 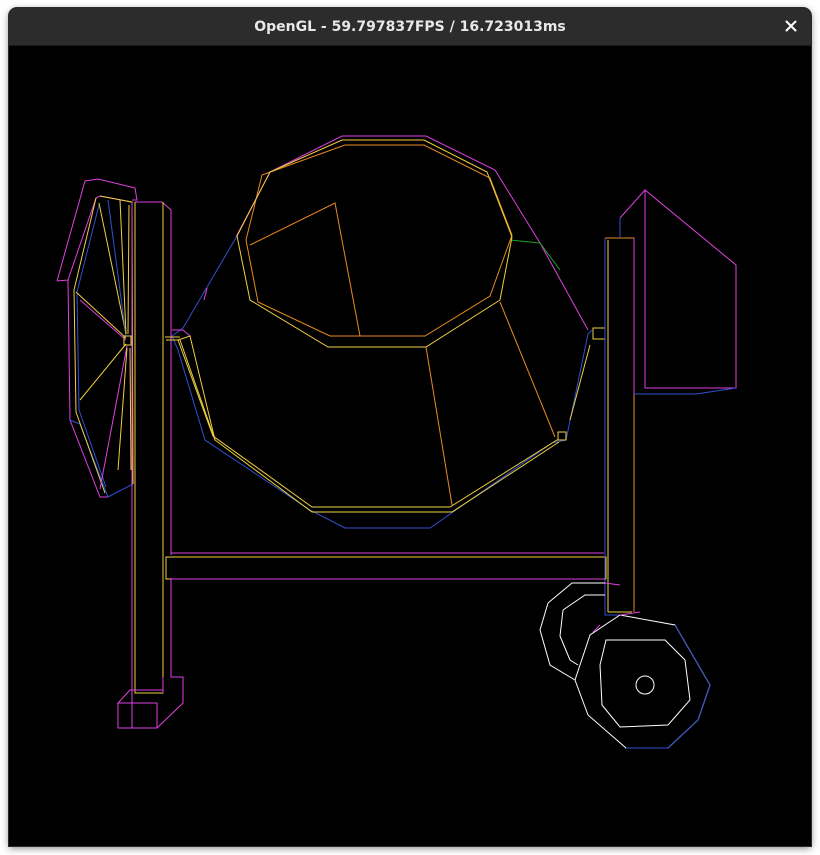 What do you see at coordinates (97, 338) in the screenshot?
I see `handwheel` at bounding box center [97, 338].